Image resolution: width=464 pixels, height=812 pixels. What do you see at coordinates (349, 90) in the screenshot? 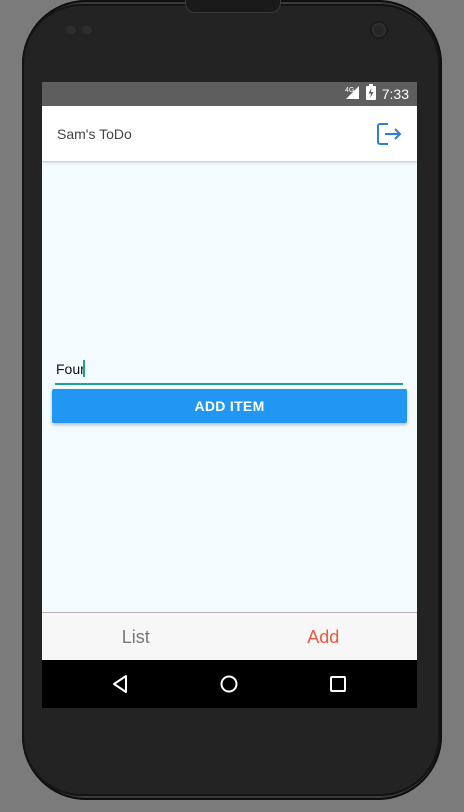
I see `svg-text: 4G` at bounding box center [349, 90].